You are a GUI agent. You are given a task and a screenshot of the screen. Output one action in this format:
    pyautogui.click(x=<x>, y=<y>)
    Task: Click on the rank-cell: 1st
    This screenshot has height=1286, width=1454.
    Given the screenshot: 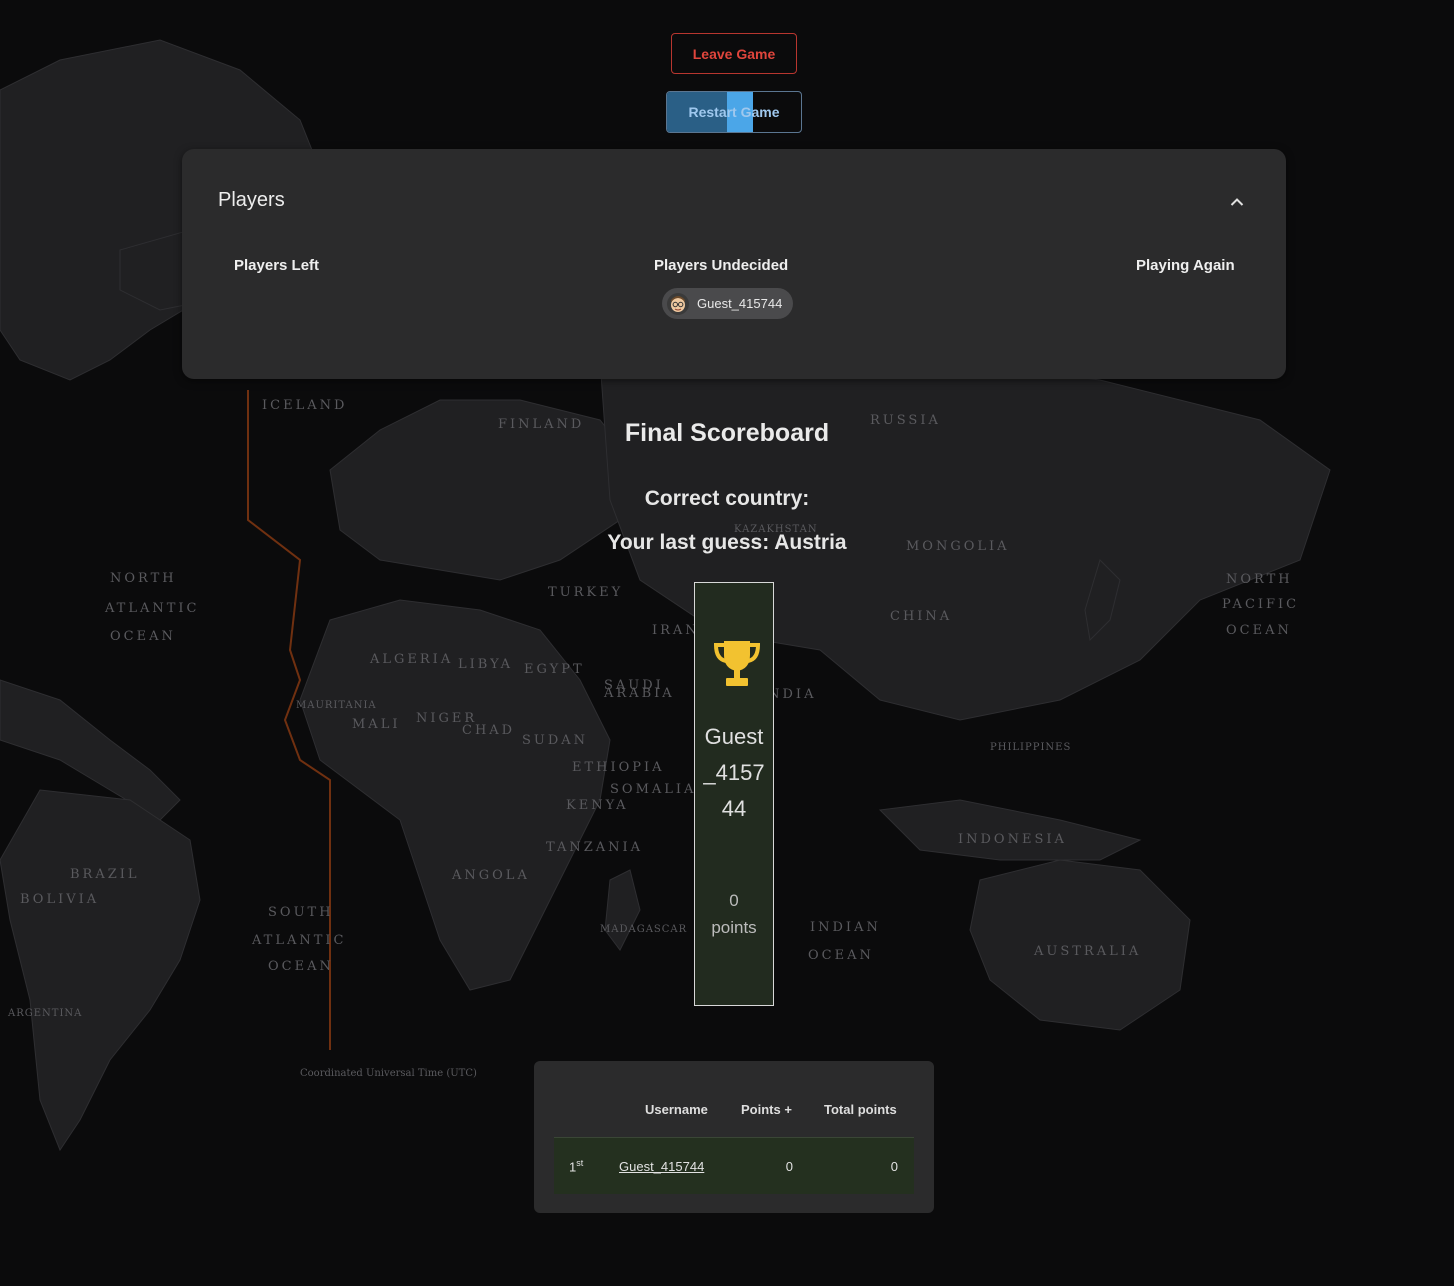 What is the action you would take?
    pyautogui.click(x=576, y=1166)
    